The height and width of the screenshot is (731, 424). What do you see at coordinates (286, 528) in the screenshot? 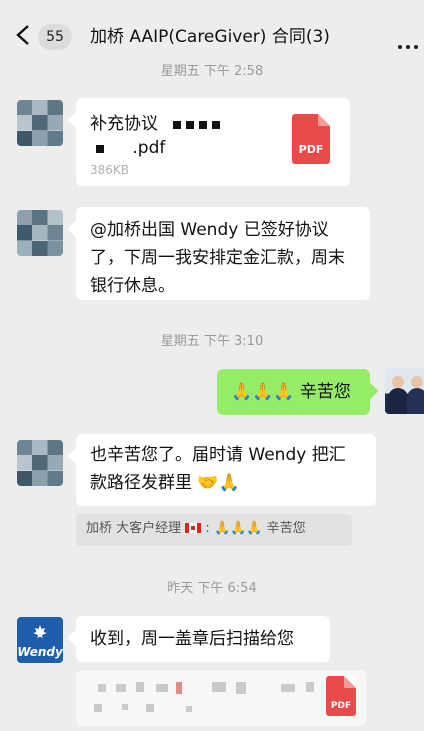
I see `quote-text: 辛苦您` at bounding box center [286, 528].